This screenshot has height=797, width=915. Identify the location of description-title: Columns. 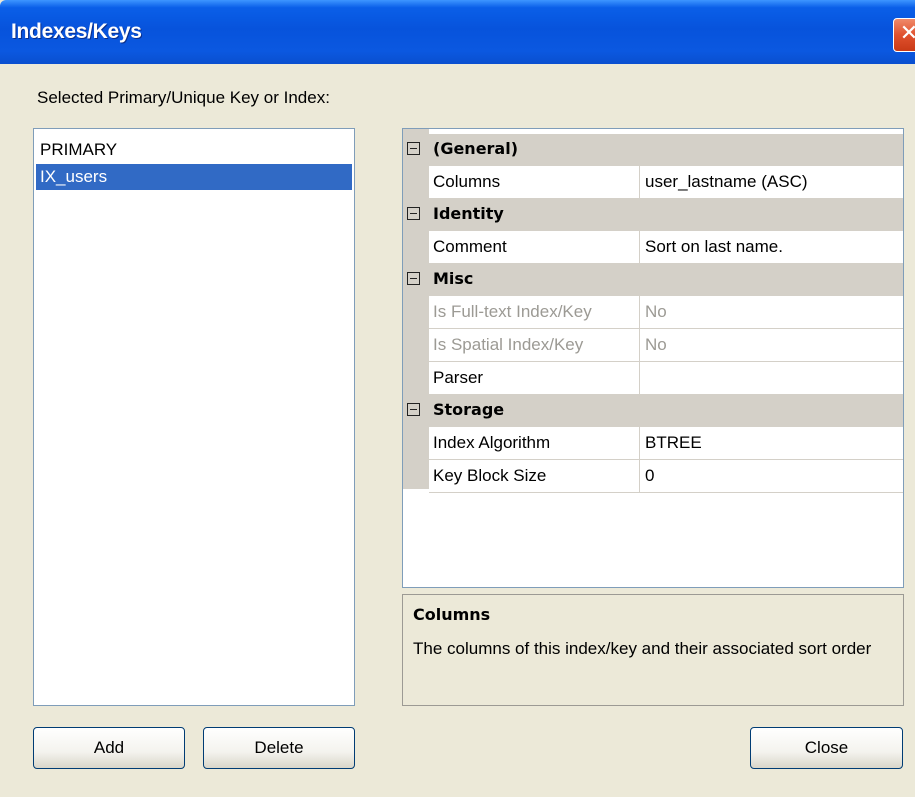
(452, 614).